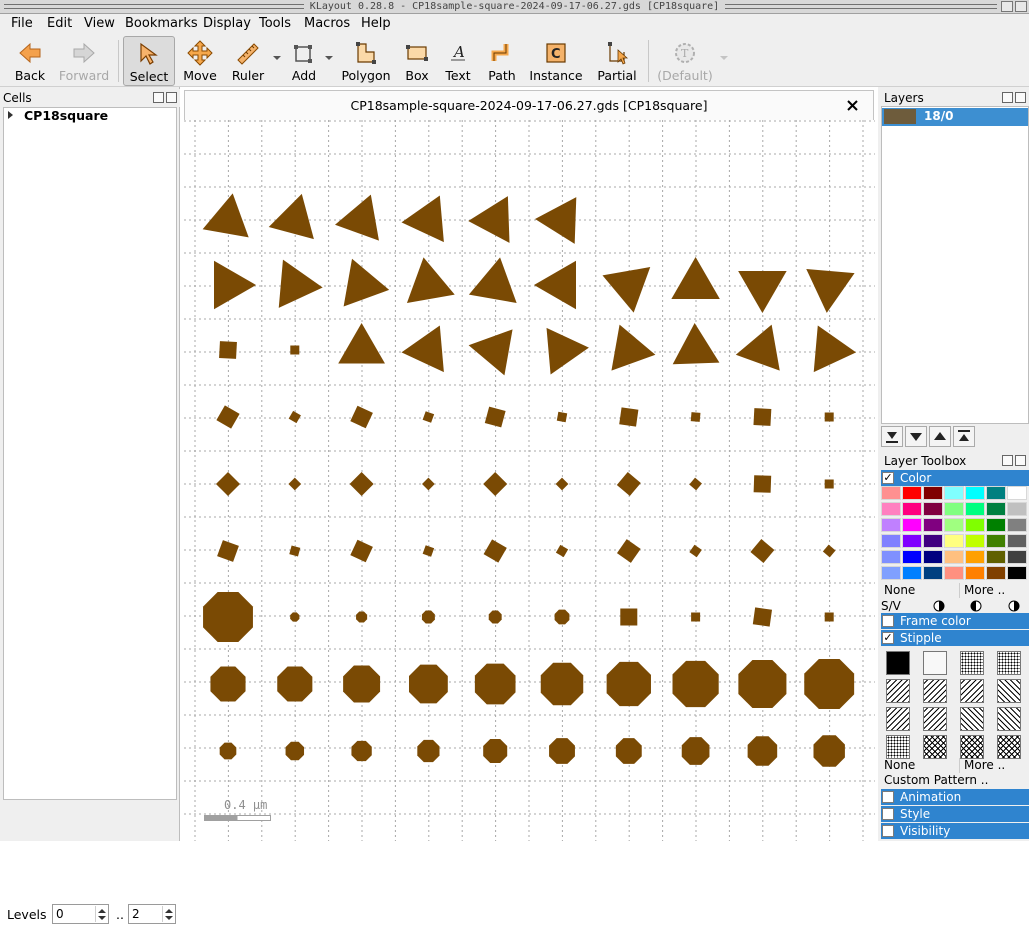 The width and height of the screenshot is (1029, 928). I want to click on levels-from-spinbox: 0, so click(80, 914).